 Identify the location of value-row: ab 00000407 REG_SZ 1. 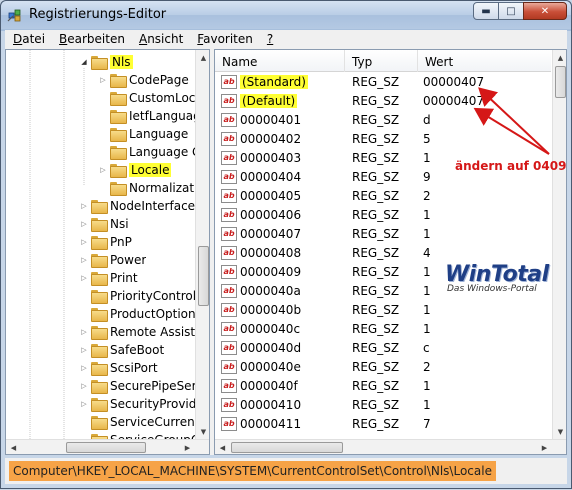
(383, 234).